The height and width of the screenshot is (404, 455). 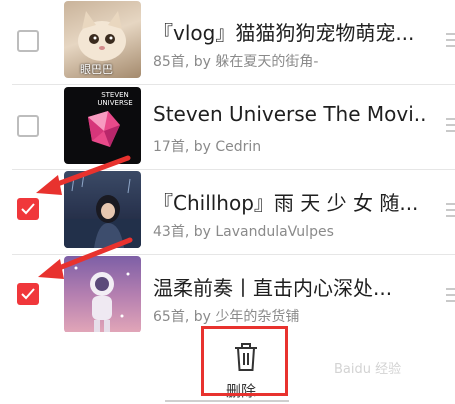 What do you see at coordinates (227, 401) in the screenshot?
I see `home-indicator` at bounding box center [227, 401].